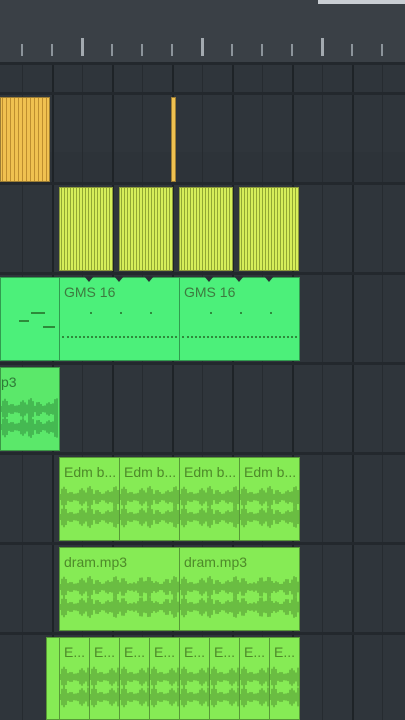  I want to click on pattern-clip-green, so click(30, 319).